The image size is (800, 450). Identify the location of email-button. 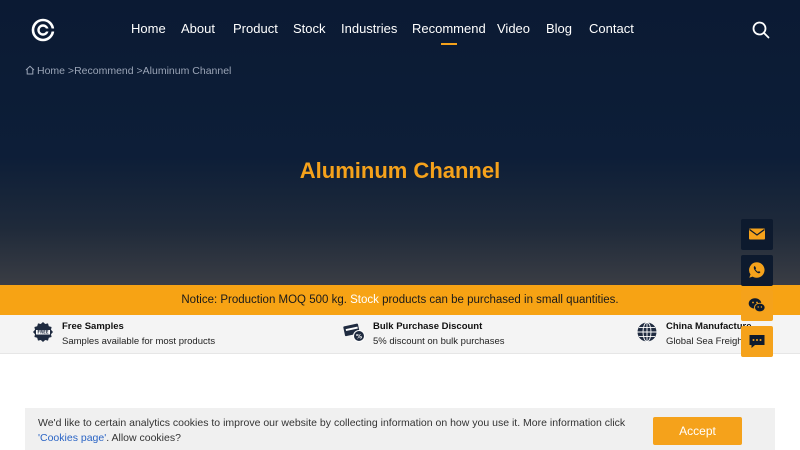
(757, 234).